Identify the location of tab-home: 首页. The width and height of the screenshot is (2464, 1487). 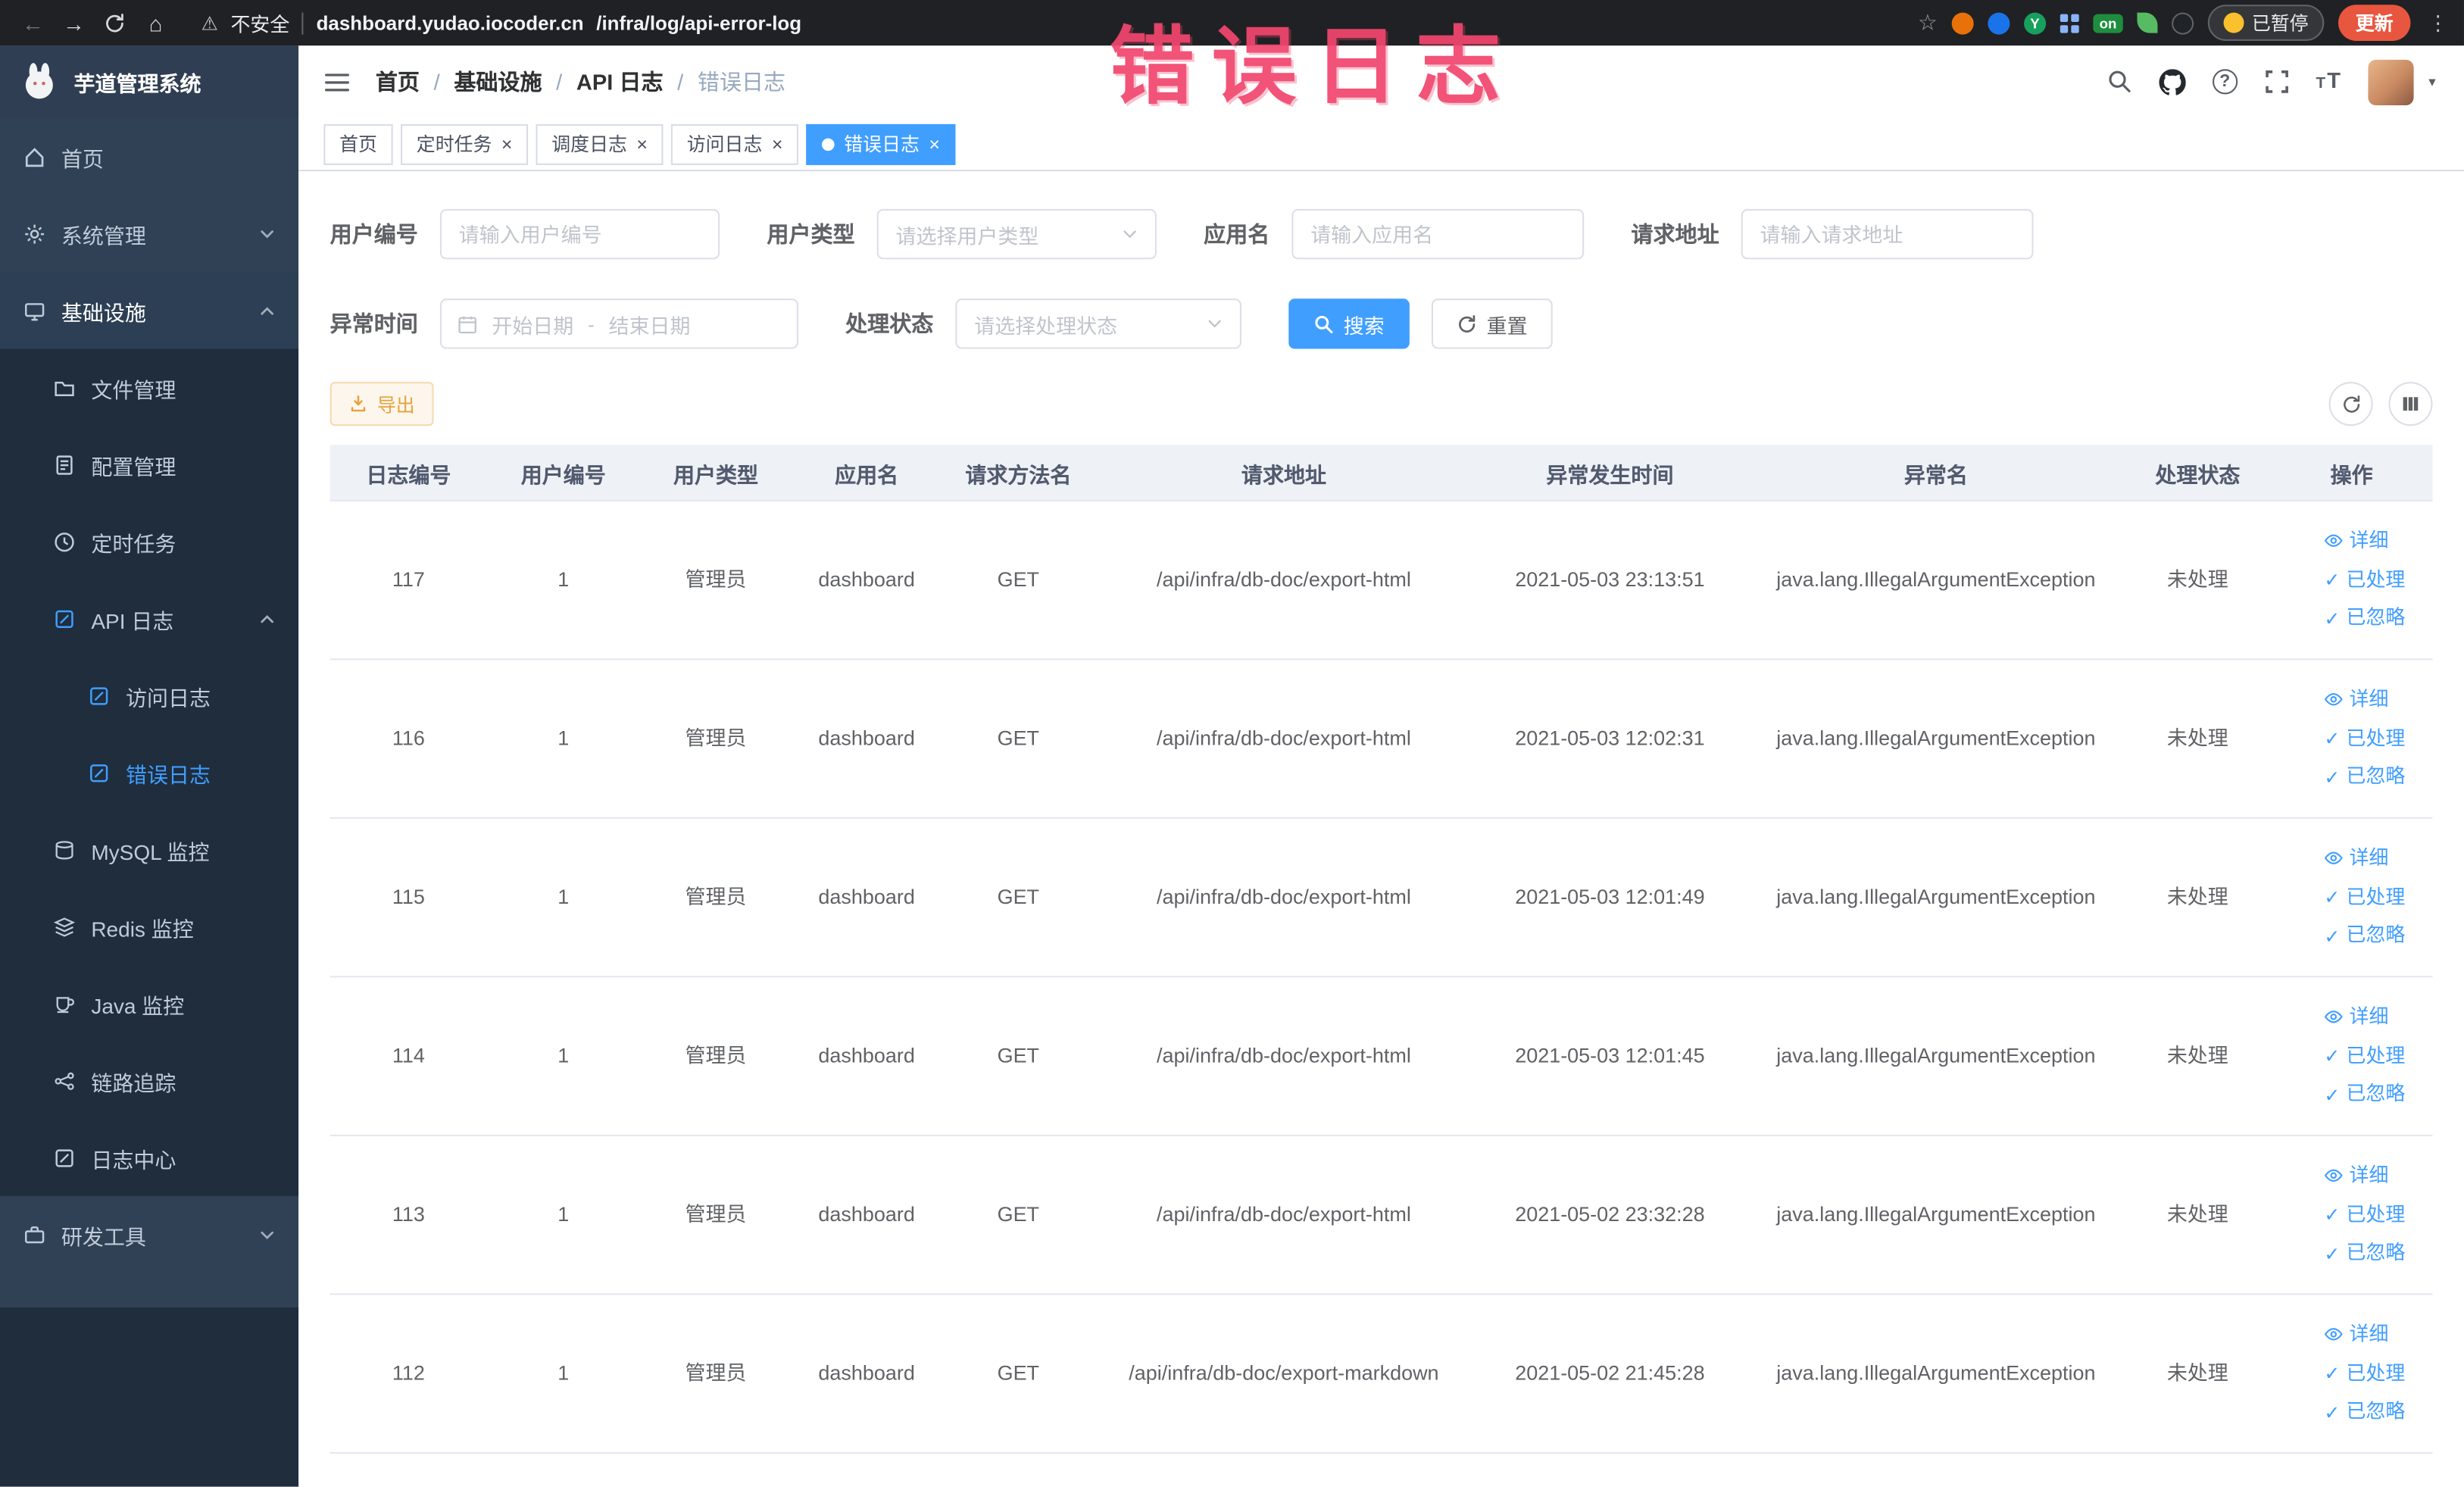
(358, 143).